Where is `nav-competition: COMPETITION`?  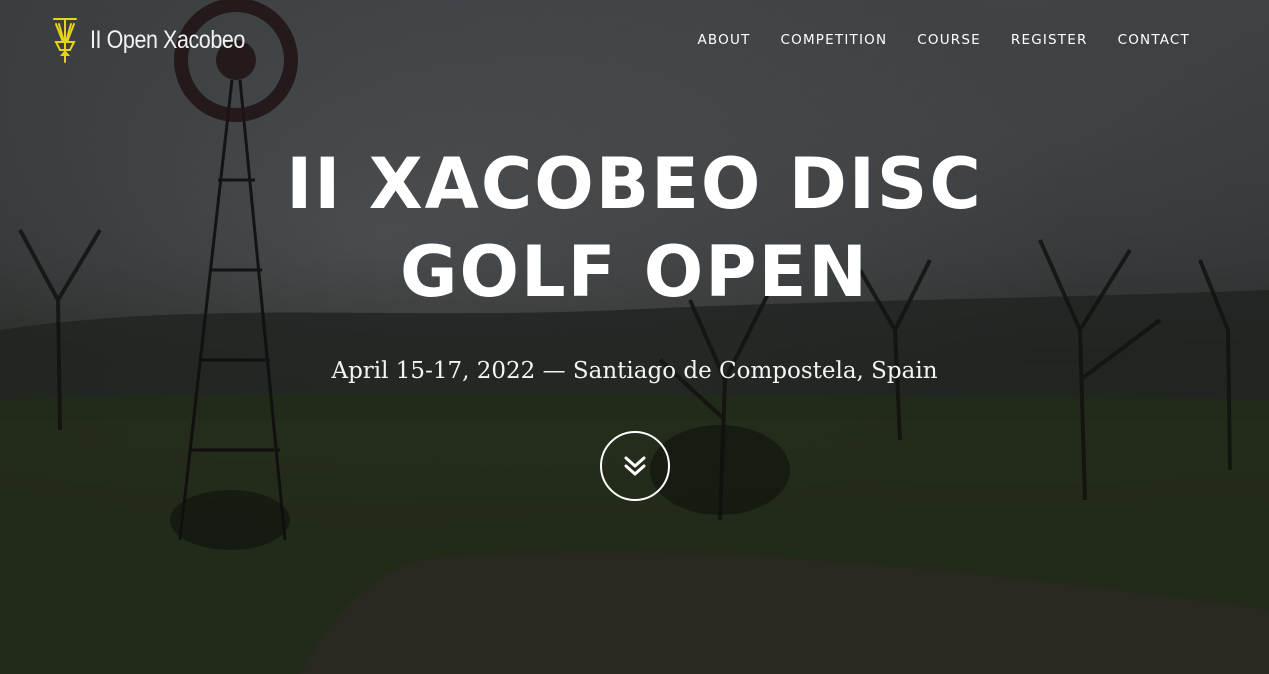 nav-competition: COMPETITION is located at coordinates (834, 40).